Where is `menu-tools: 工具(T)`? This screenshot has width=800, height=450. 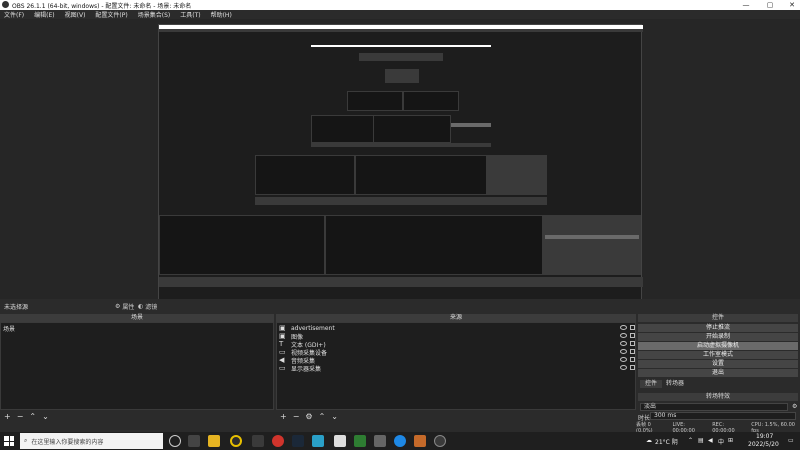
menu-tools: 工具(T) is located at coordinates (190, 14).